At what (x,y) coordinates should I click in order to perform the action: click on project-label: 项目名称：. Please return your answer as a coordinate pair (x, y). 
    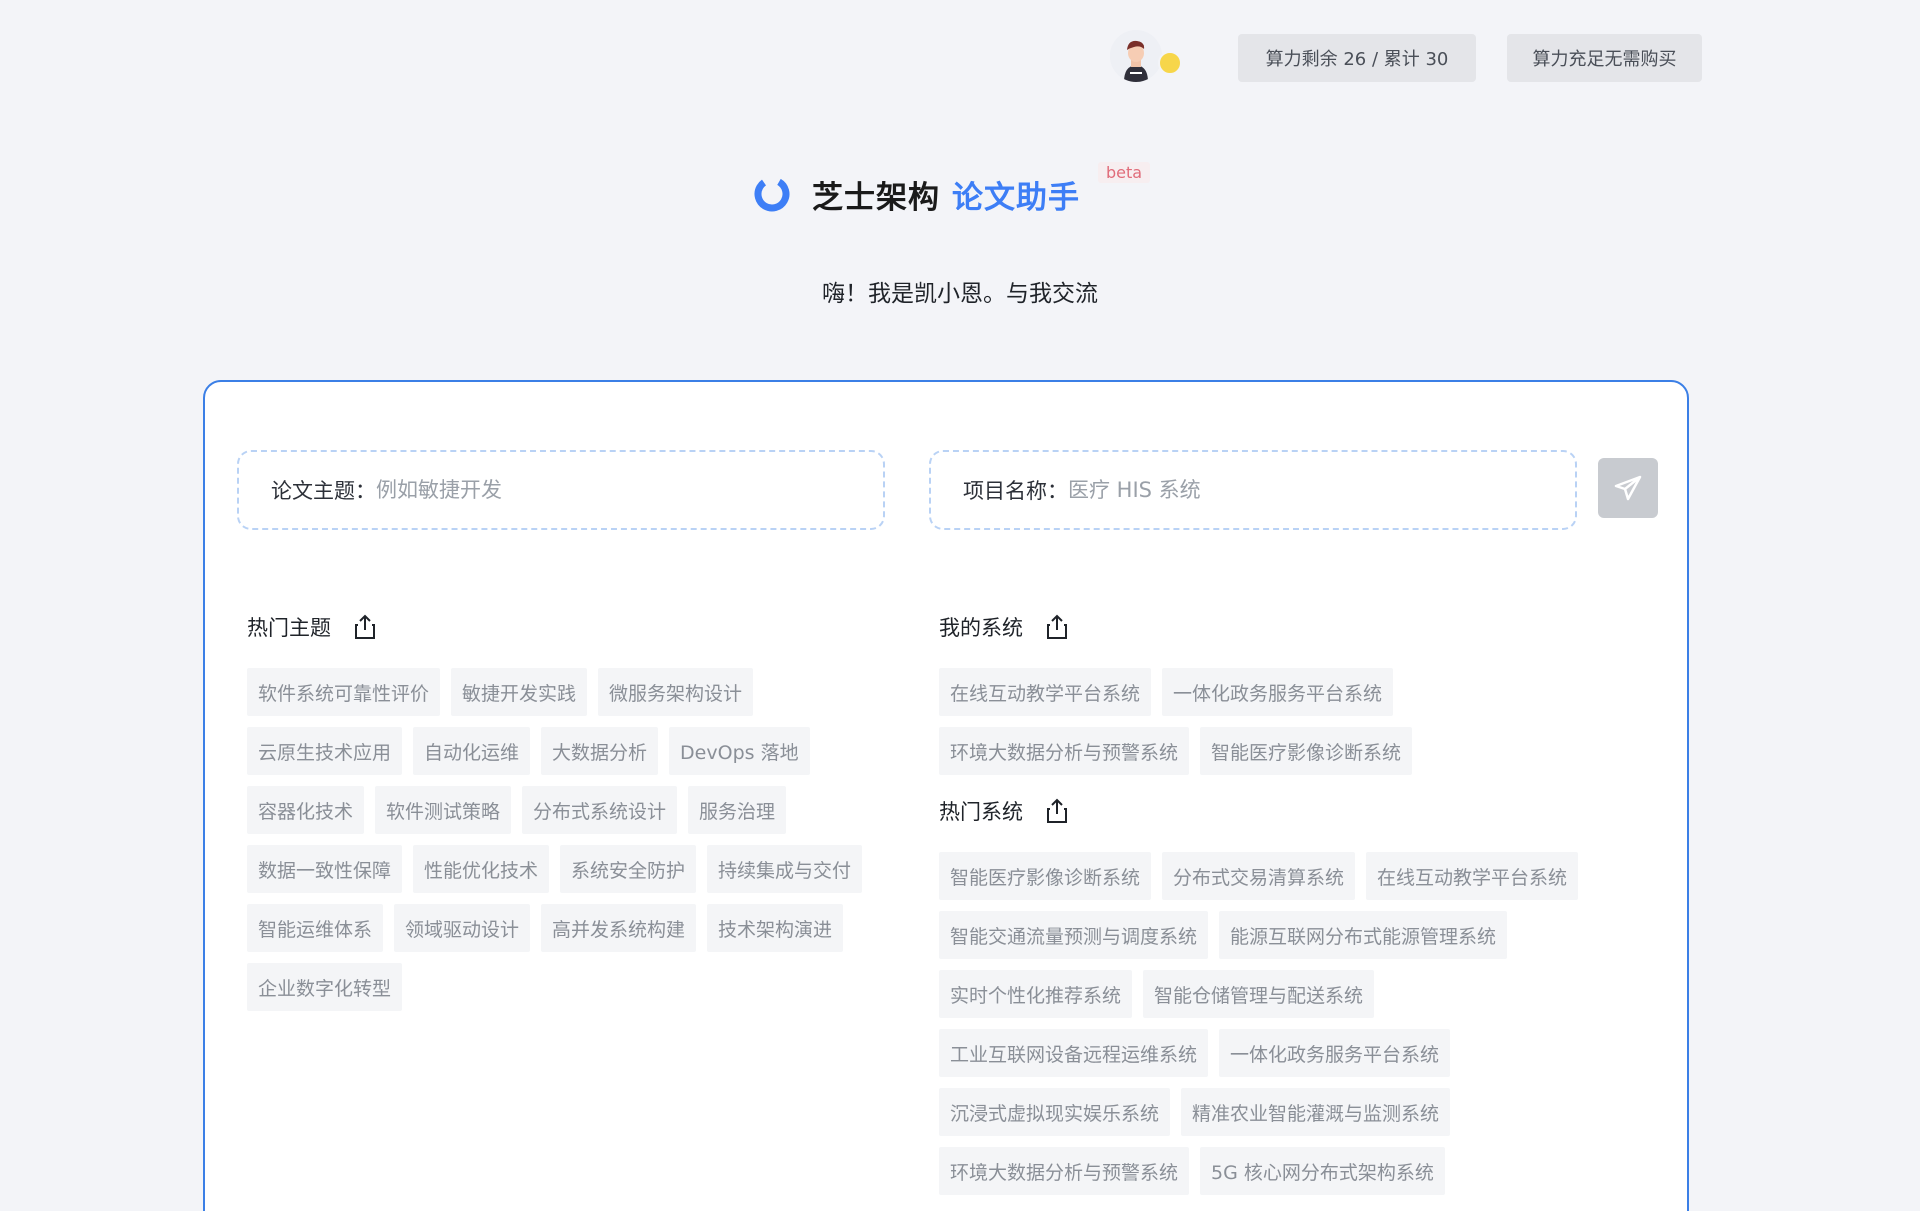
    Looking at the image, I should click on (1015, 491).